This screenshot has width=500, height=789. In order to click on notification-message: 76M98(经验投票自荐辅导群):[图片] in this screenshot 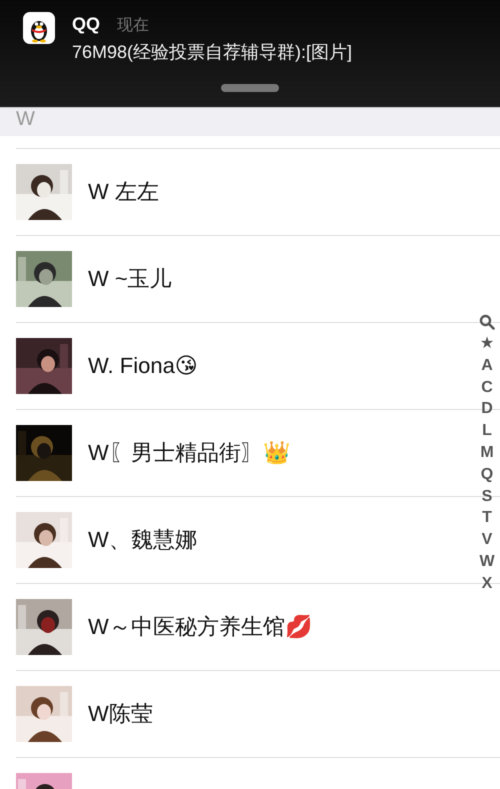, I will do `click(212, 52)`.